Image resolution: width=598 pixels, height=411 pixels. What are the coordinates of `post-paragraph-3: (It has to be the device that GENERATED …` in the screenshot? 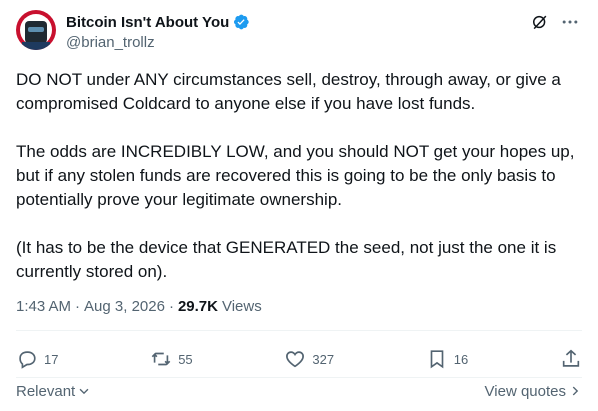 It's located at (286, 259).